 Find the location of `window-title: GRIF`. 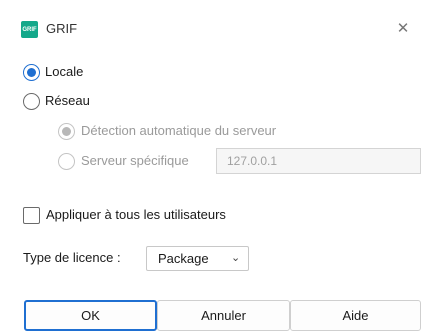

window-title: GRIF is located at coordinates (62, 28).